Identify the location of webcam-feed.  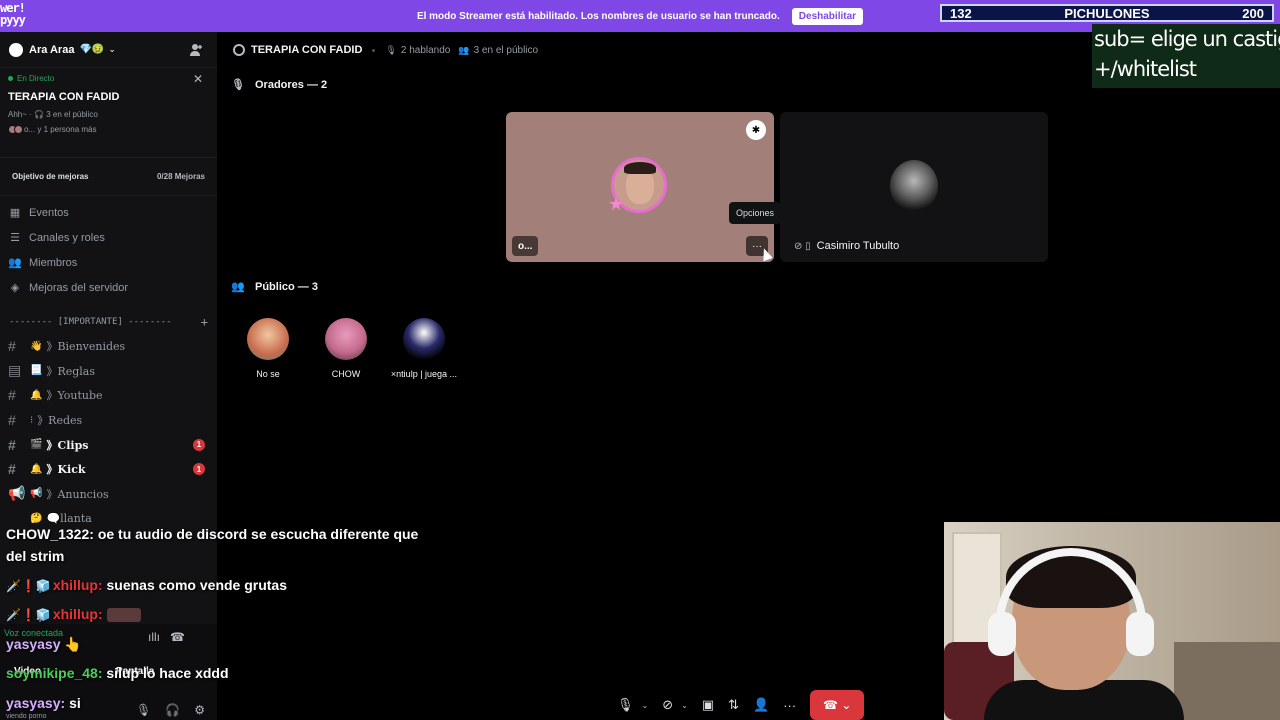
(1112, 621).